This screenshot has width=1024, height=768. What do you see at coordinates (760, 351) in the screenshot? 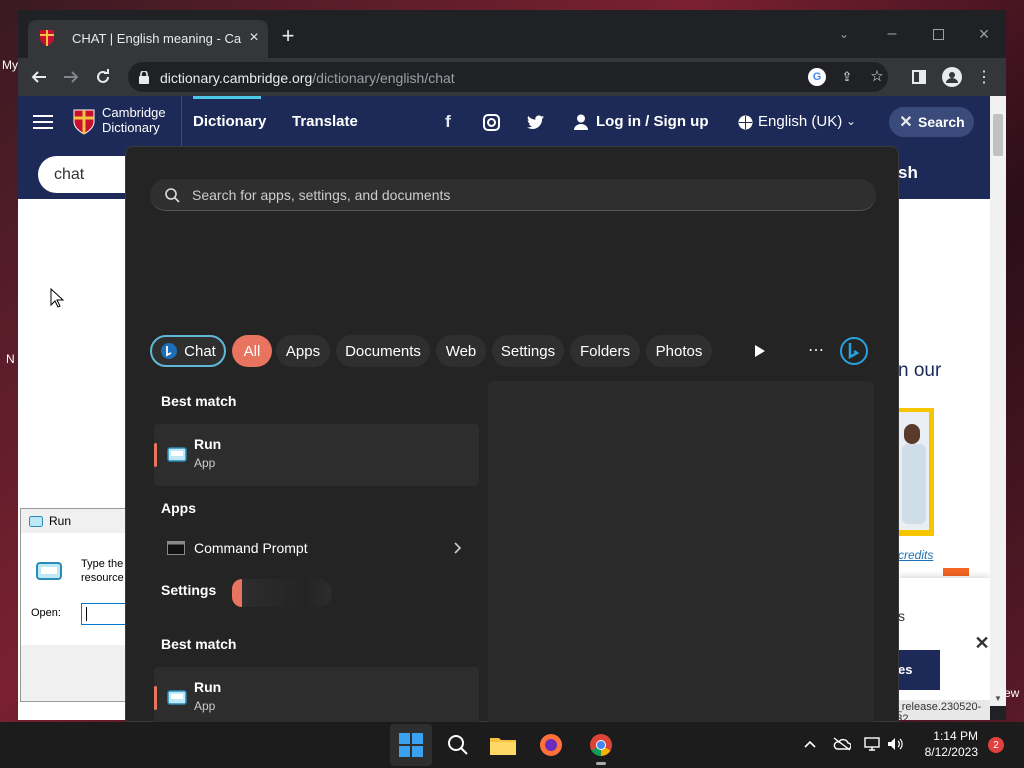
I see `play-more-filters-icon` at bounding box center [760, 351].